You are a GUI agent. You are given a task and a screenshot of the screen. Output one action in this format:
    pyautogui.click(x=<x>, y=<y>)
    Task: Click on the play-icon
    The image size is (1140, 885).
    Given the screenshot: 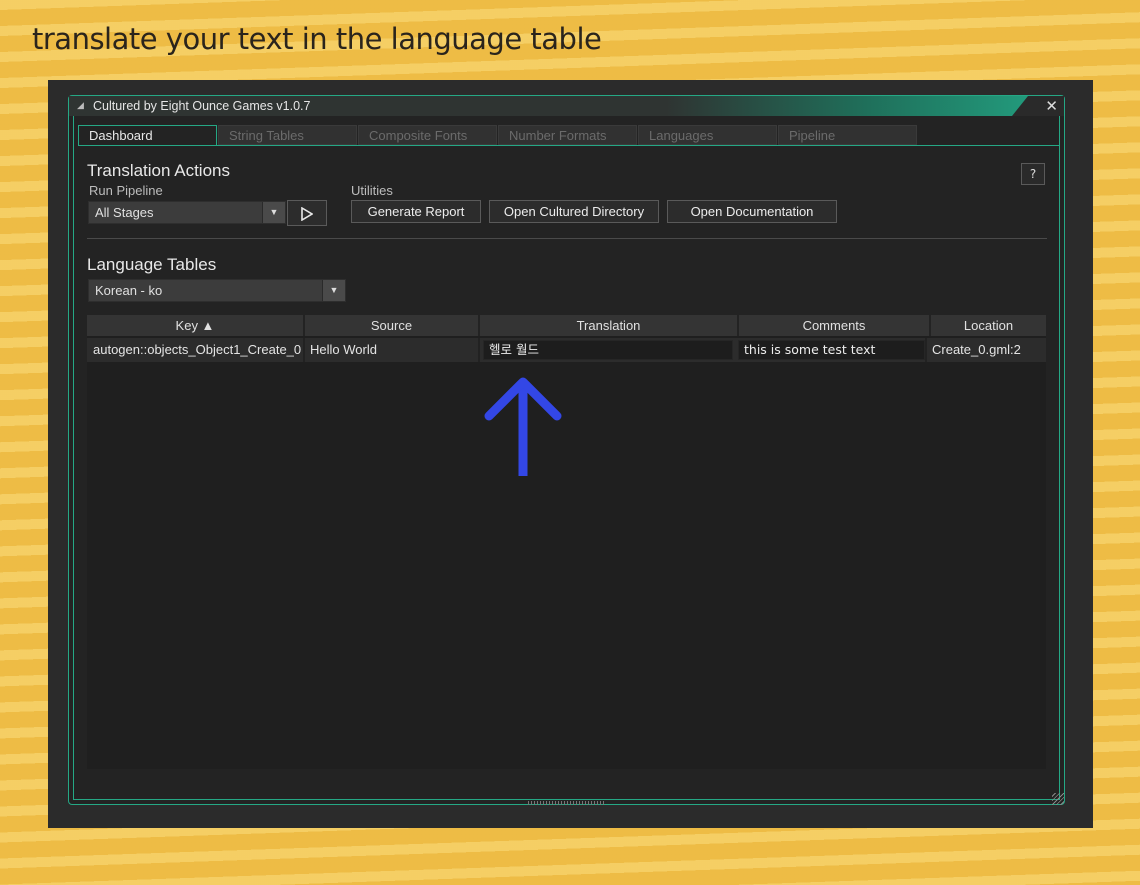 What is the action you would take?
    pyautogui.click(x=307, y=213)
    